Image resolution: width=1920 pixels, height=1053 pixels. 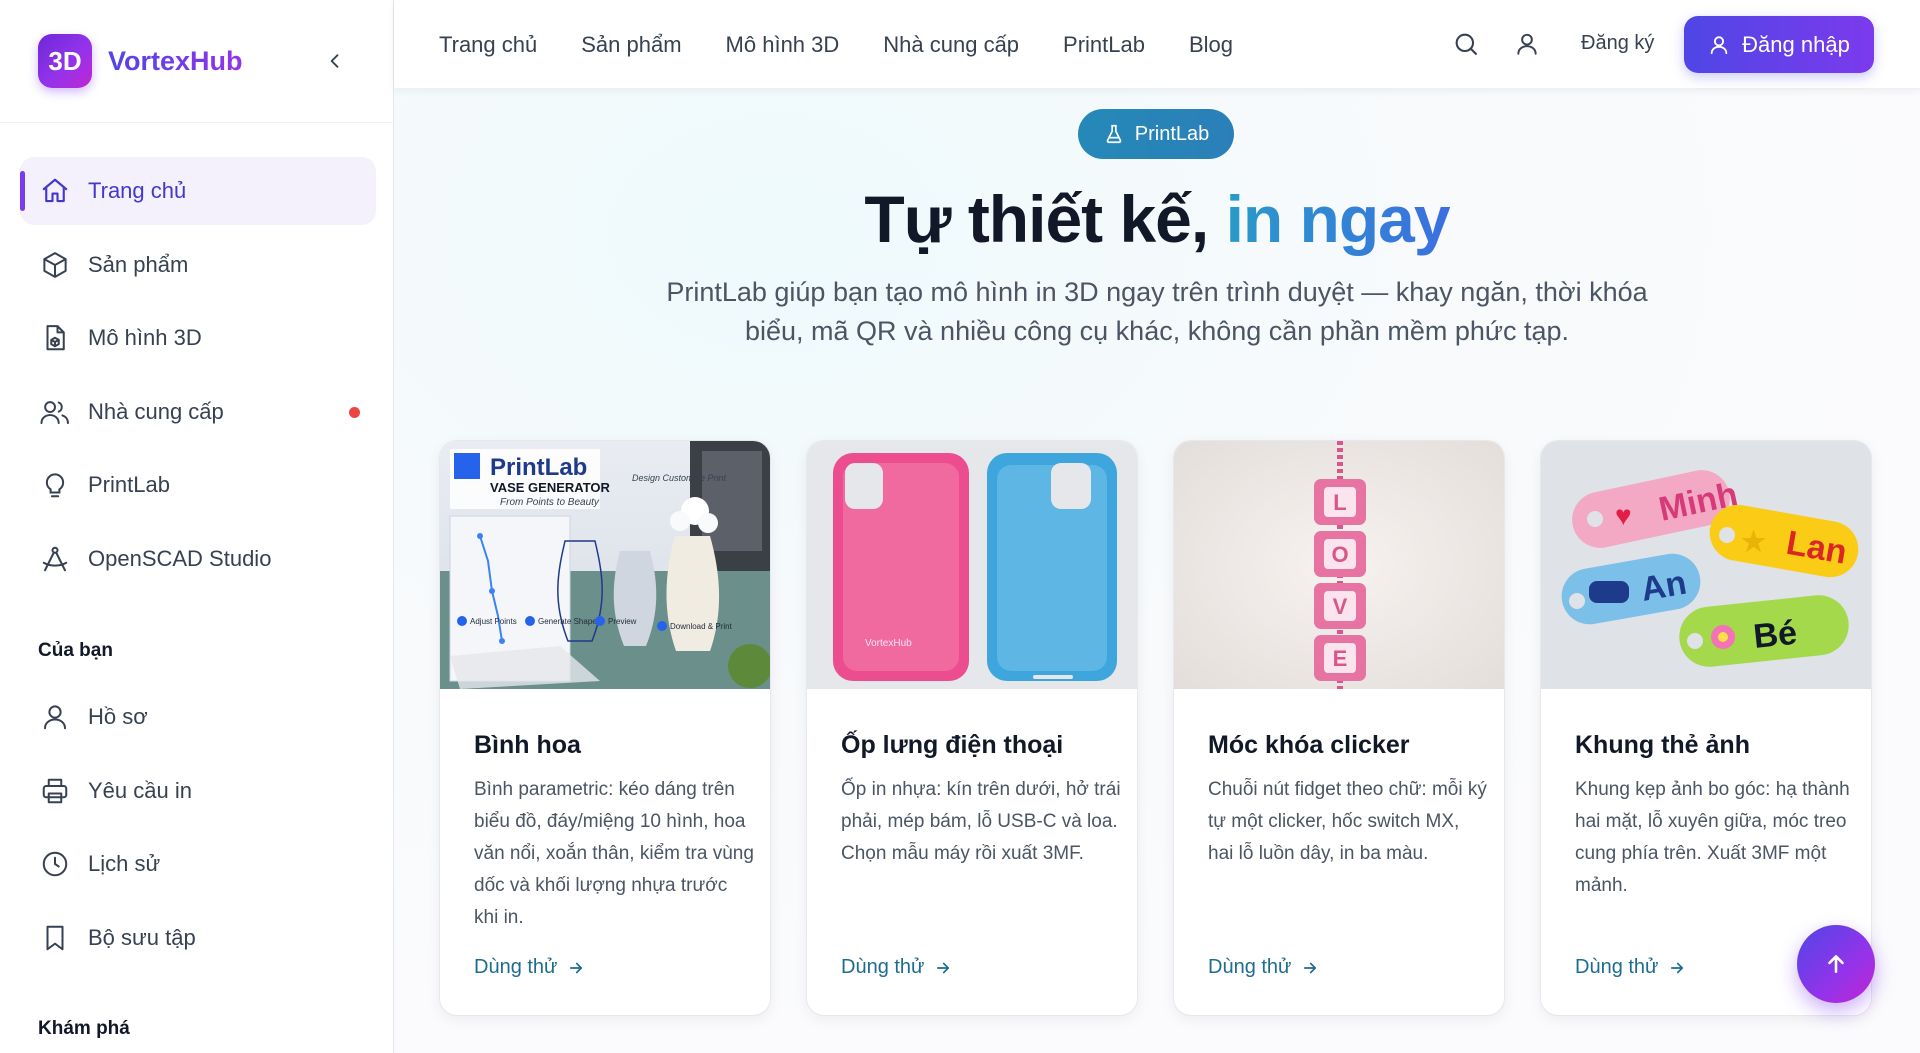 What do you see at coordinates (493, 621) in the screenshot?
I see `vase-step-1: Adjust Points` at bounding box center [493, 621].